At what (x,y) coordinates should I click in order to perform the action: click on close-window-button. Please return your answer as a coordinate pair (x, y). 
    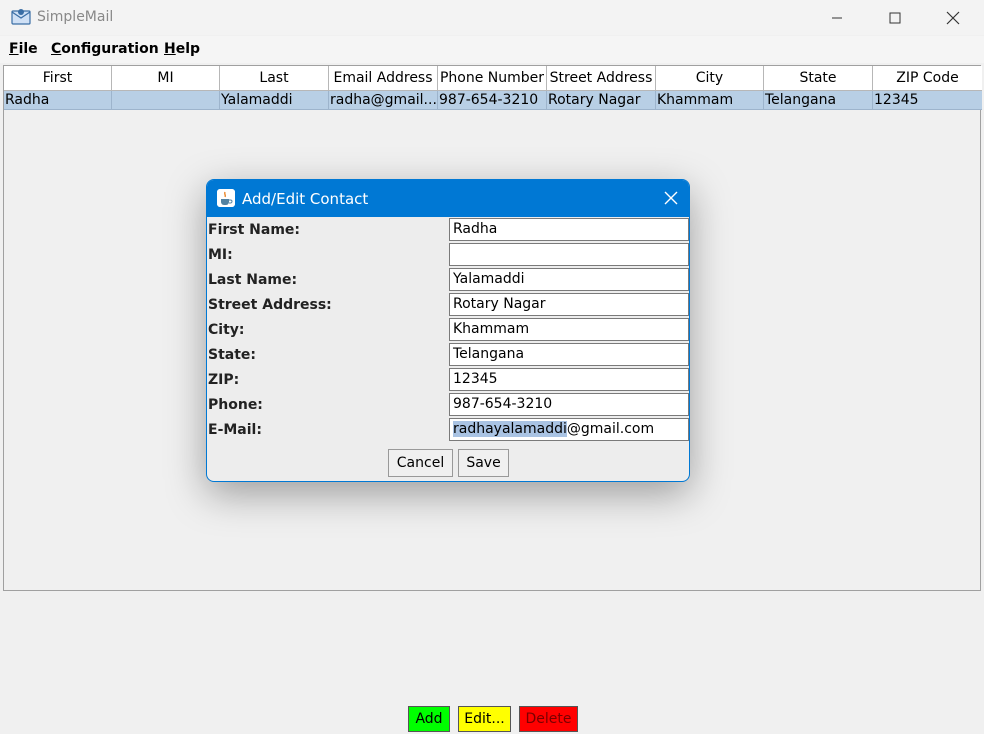
    Looking at the image, I should click on (953, 17).